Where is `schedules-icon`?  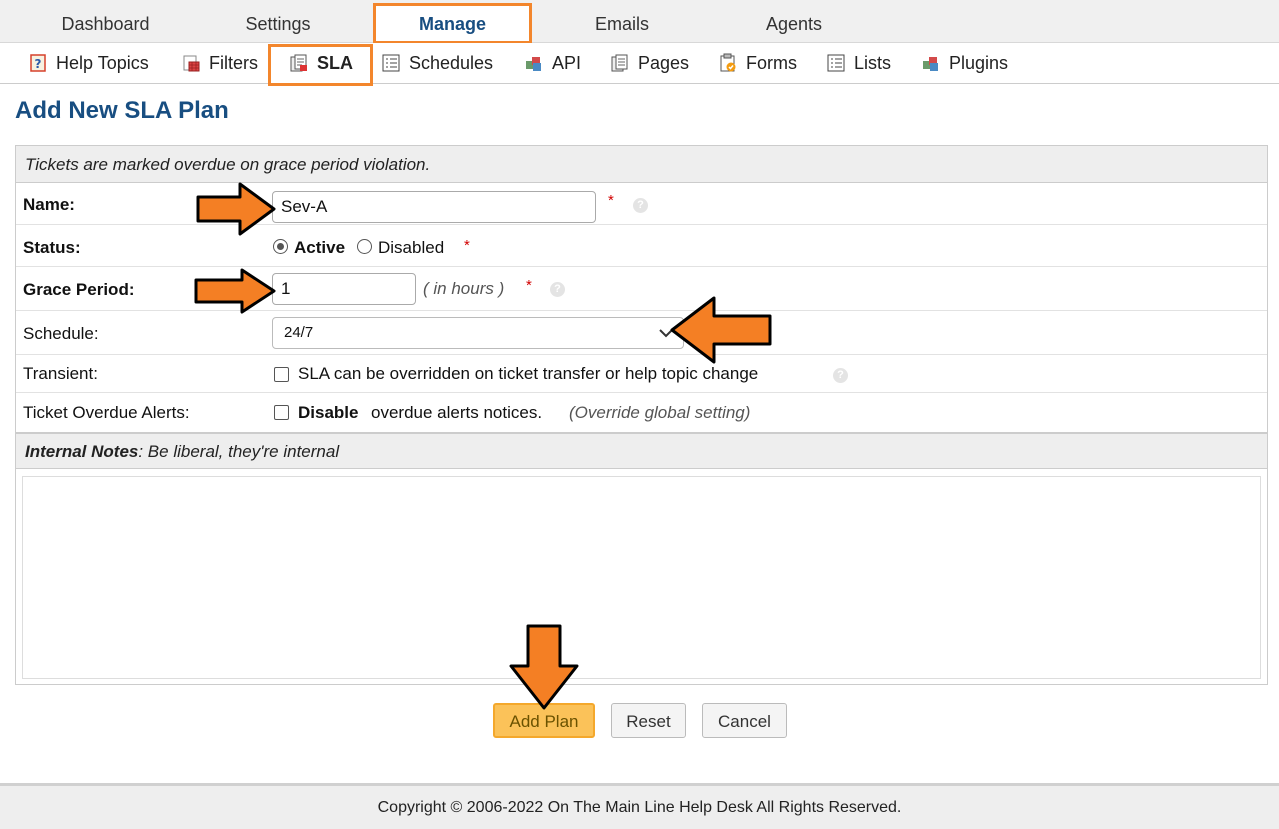
schedules-icon is located at coordinates (391, 63).